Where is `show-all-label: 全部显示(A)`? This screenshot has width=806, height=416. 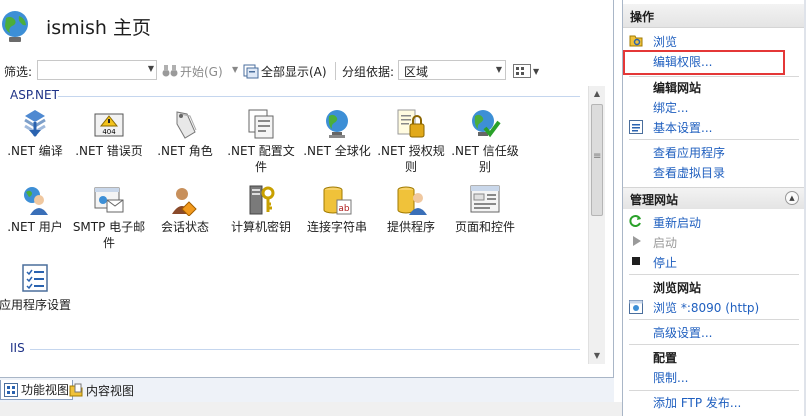 show-all-label: 全部显示(A) is located at coordinates (294, 71).